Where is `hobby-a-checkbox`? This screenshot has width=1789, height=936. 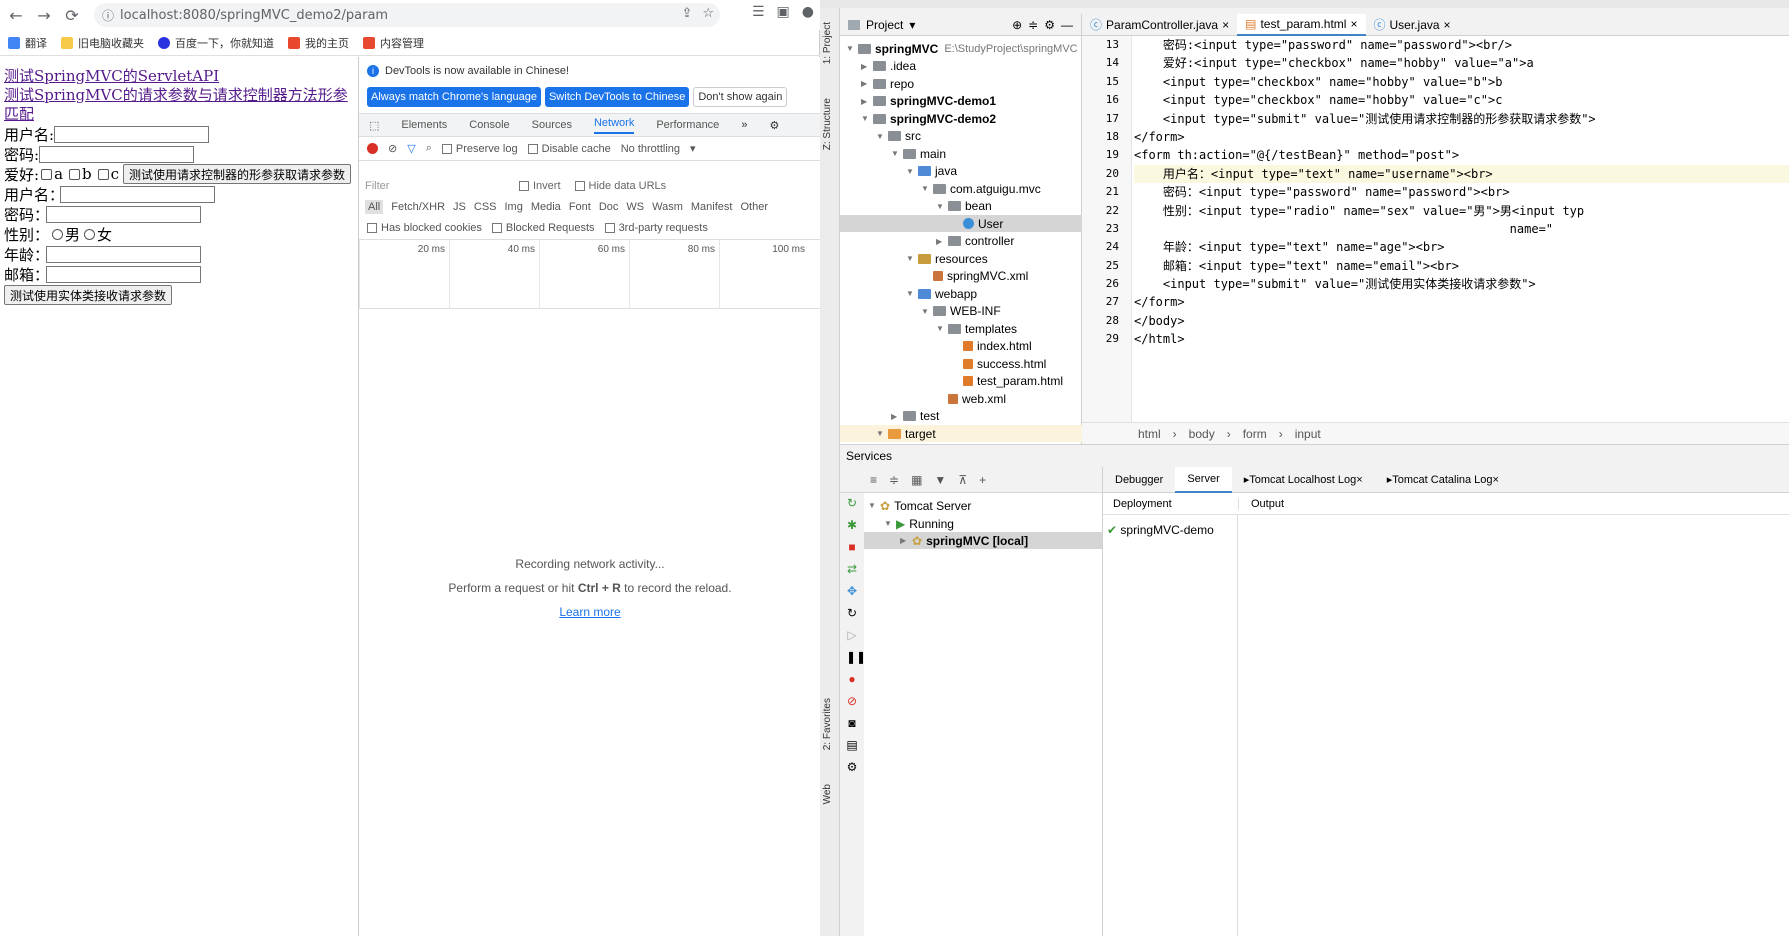 hobby-a-checkbox is located at coordinates (47, 174).